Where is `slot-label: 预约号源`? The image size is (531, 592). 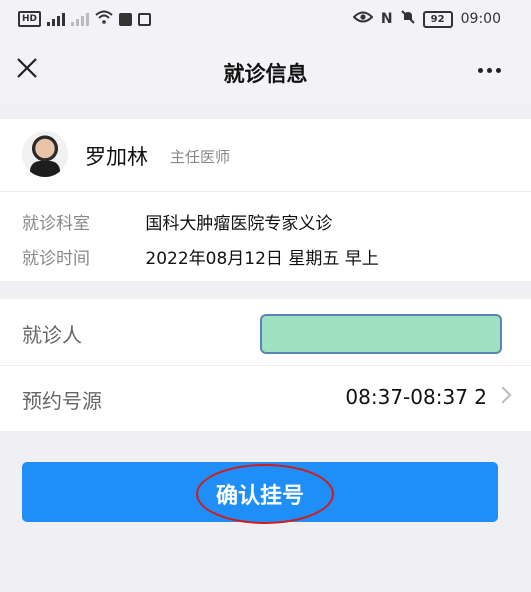 slot-label: 预约号源 is located at coordinates (62, 401).